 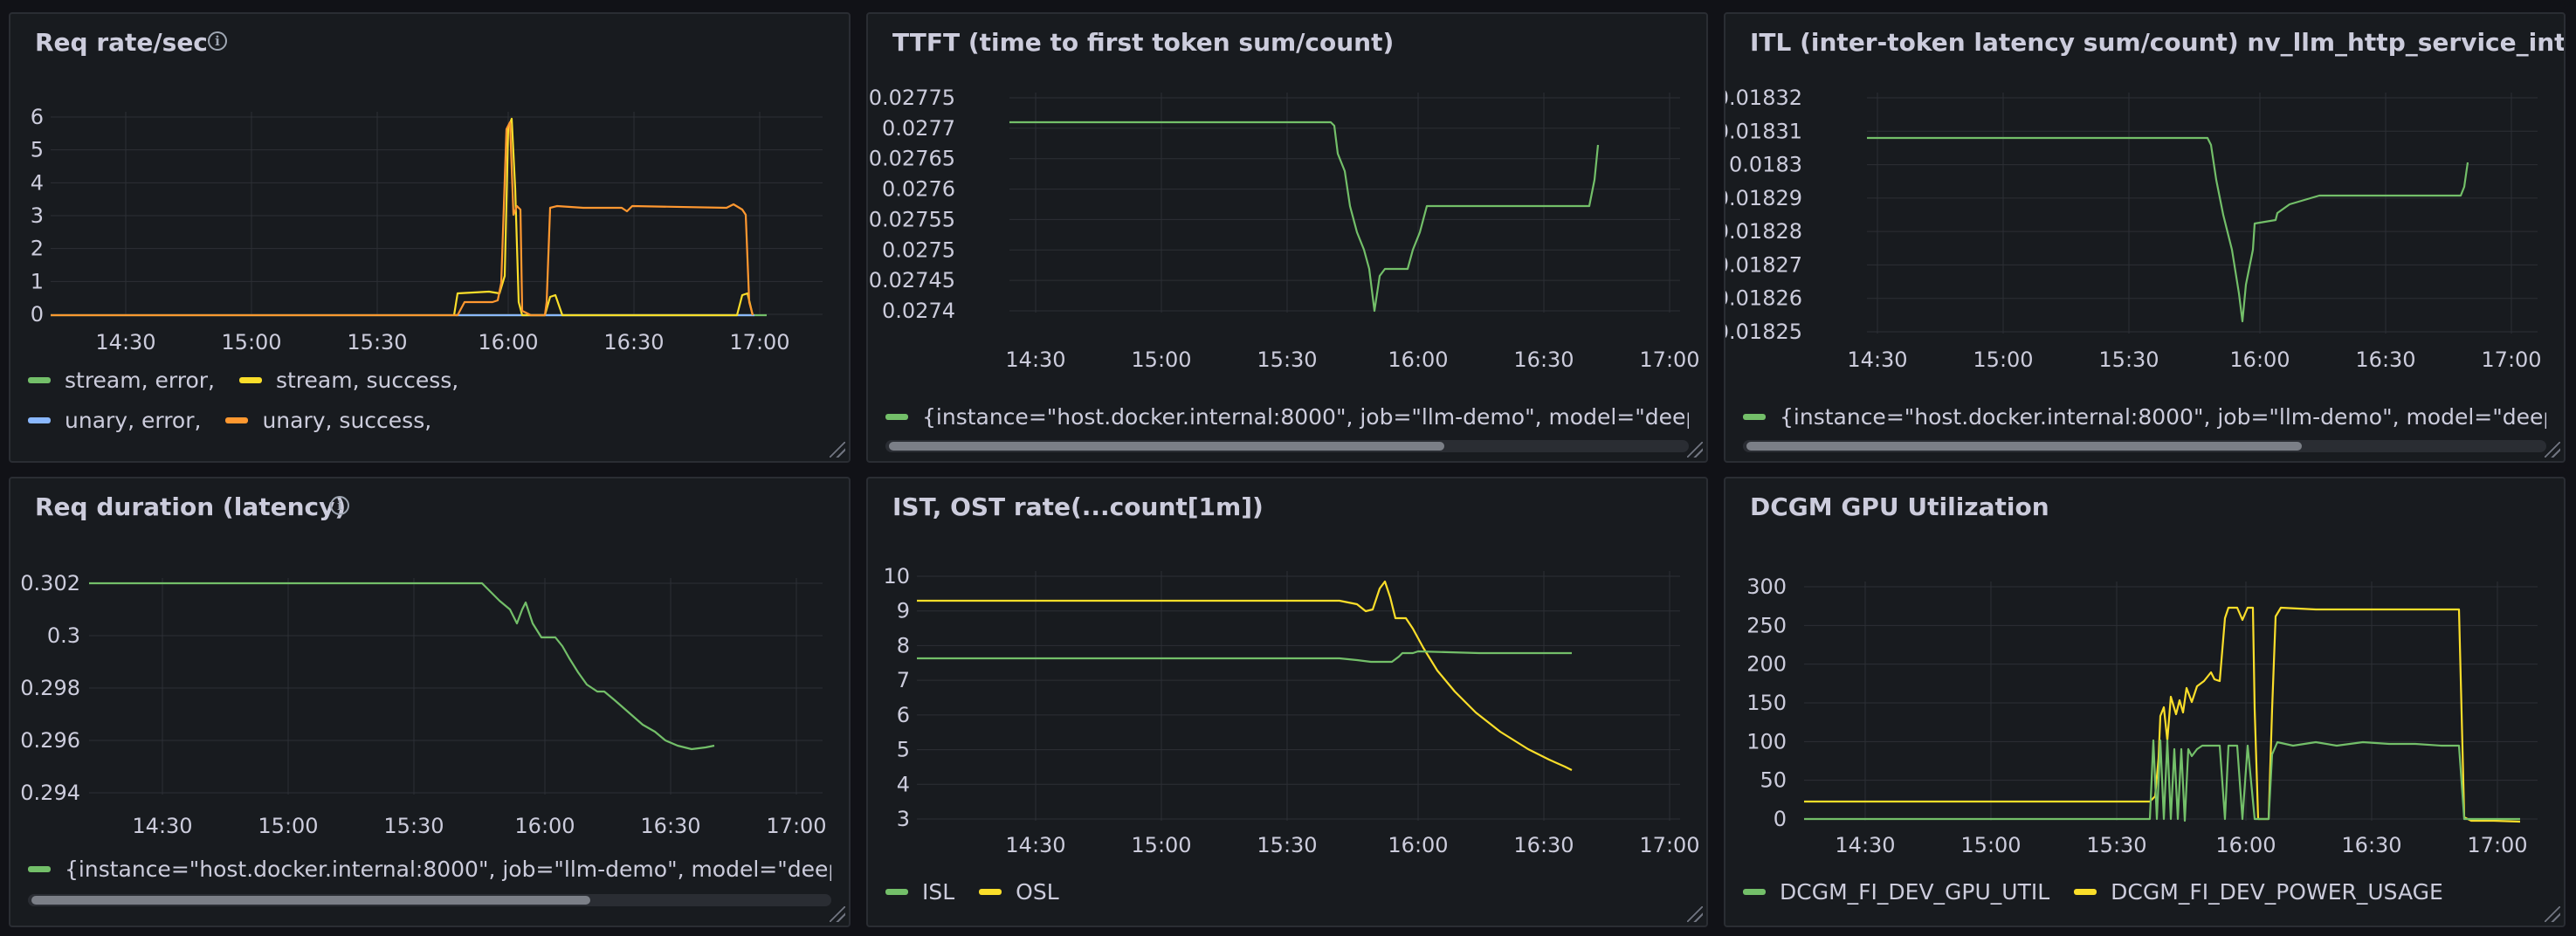 What do you see at coordinates (367, 380) in the screenshot?
I see `legend-label: stream, success,` at bounding box center [367, 380].